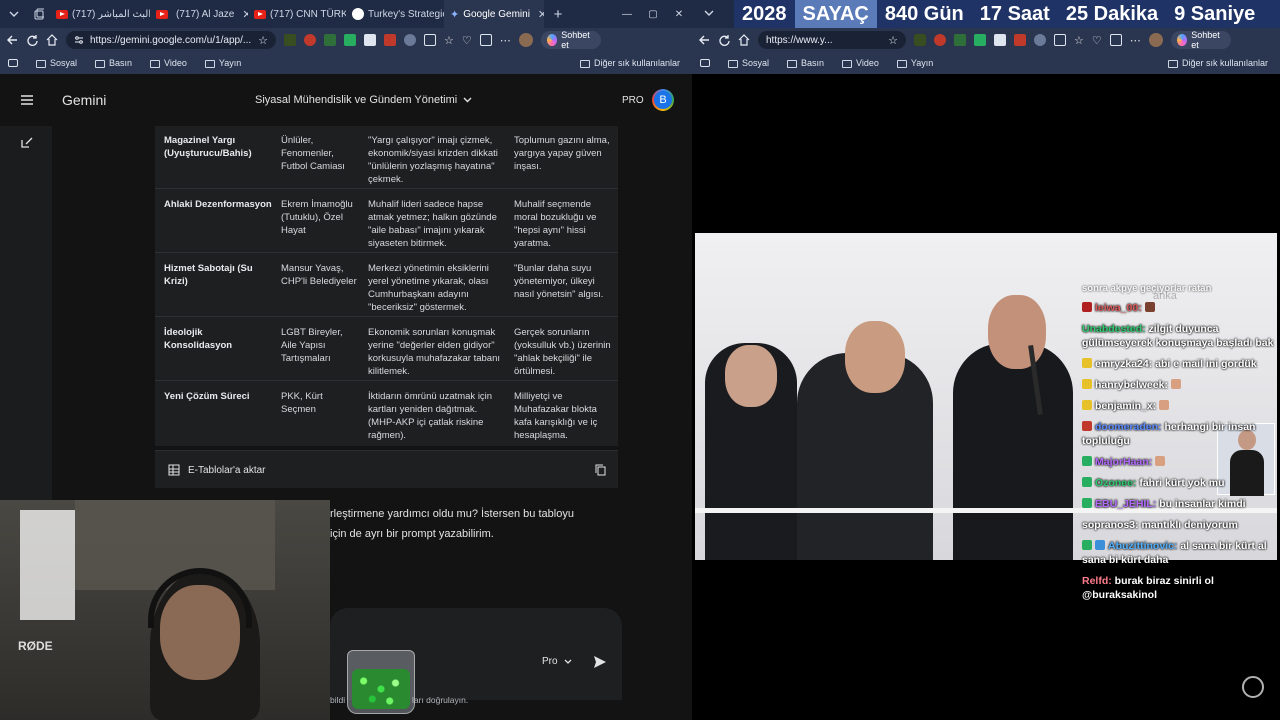 This screenshot has width=1280, height=720. What do you see at coordinates (558, 14) in the screenshot?
I see `new-tab-button: +` at bounding box center [558, 14].